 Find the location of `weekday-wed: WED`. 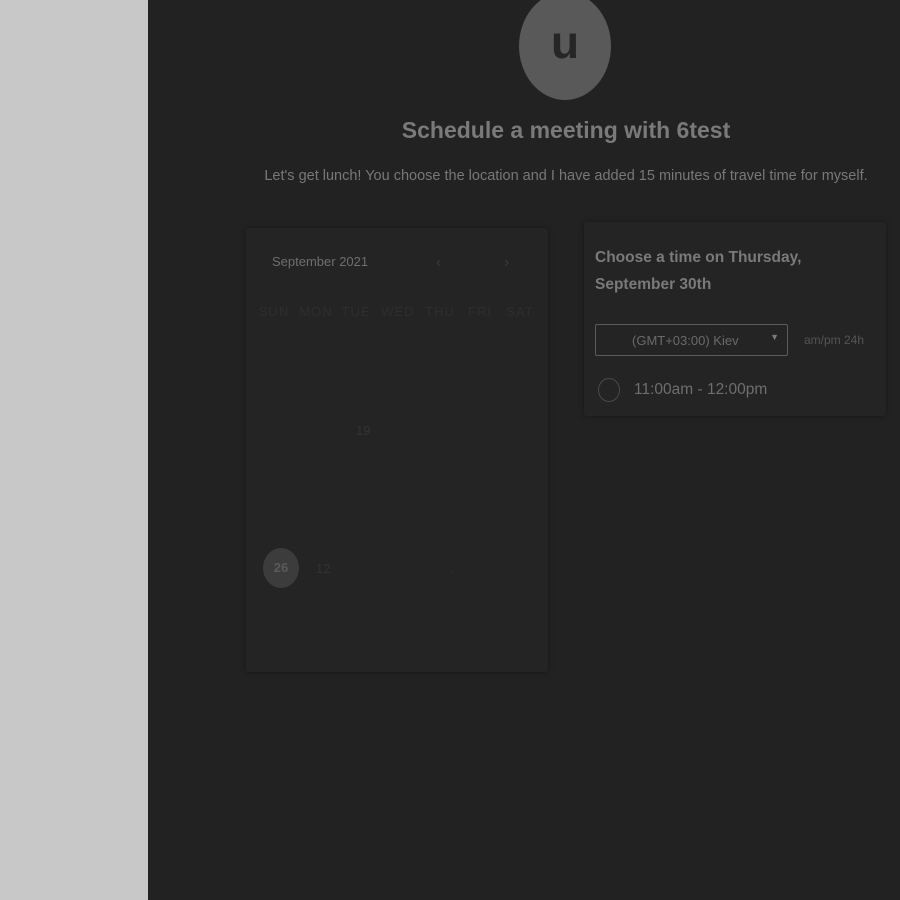

weekday-wed: WED is located at coordinates (398, 311).